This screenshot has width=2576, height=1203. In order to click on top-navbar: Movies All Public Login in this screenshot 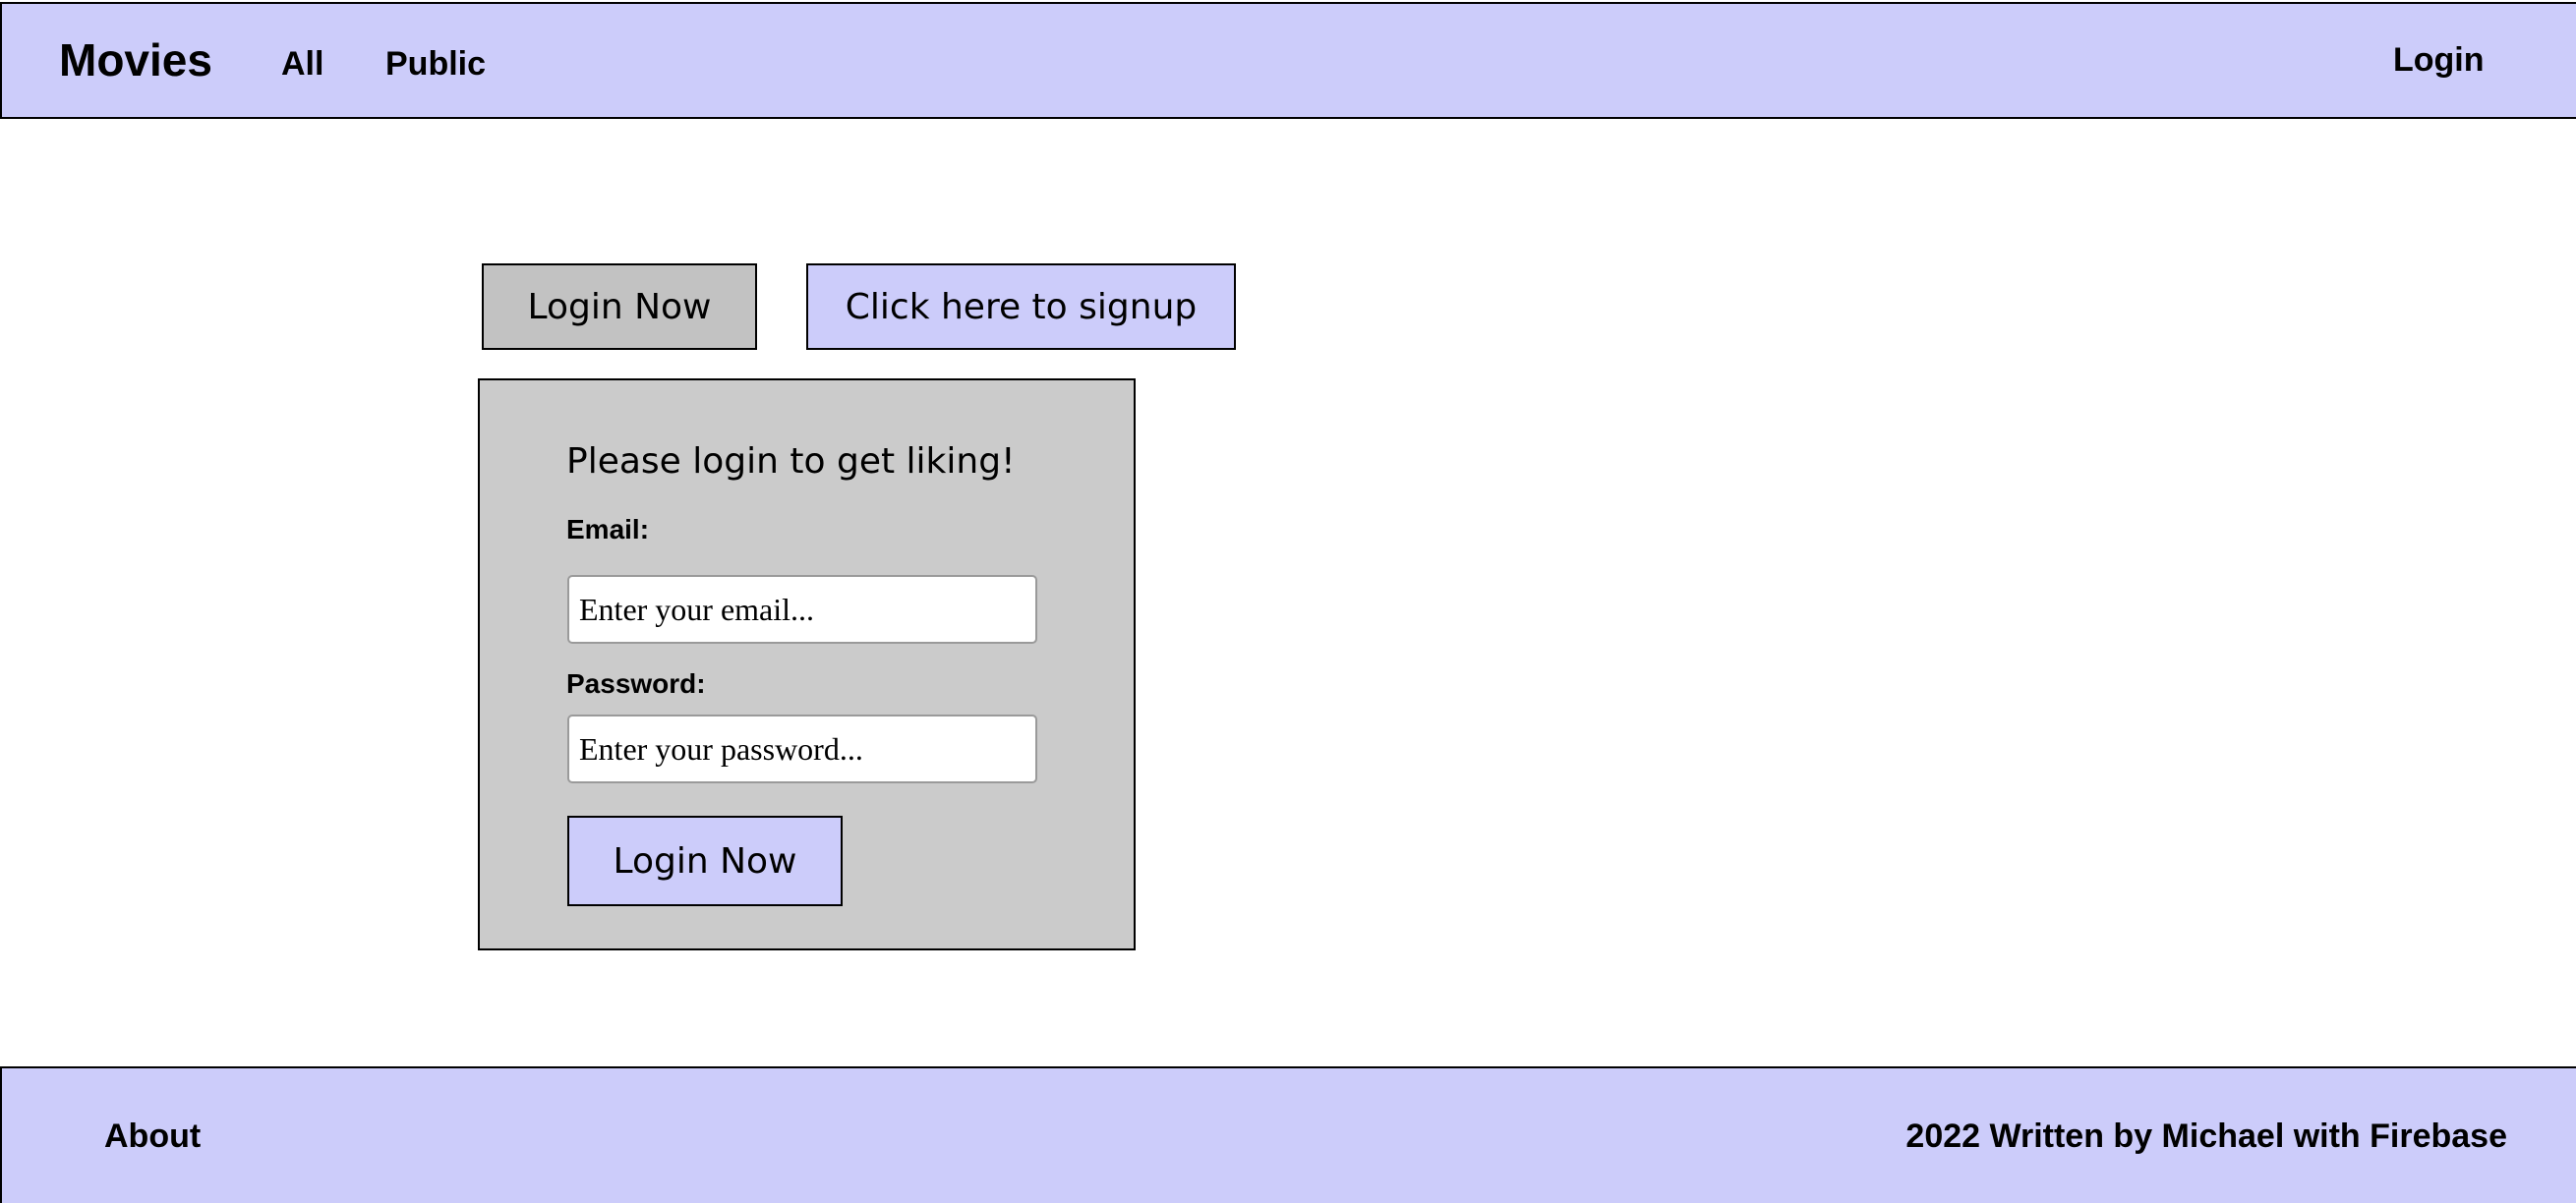, I will do `click(1288, 60)`.